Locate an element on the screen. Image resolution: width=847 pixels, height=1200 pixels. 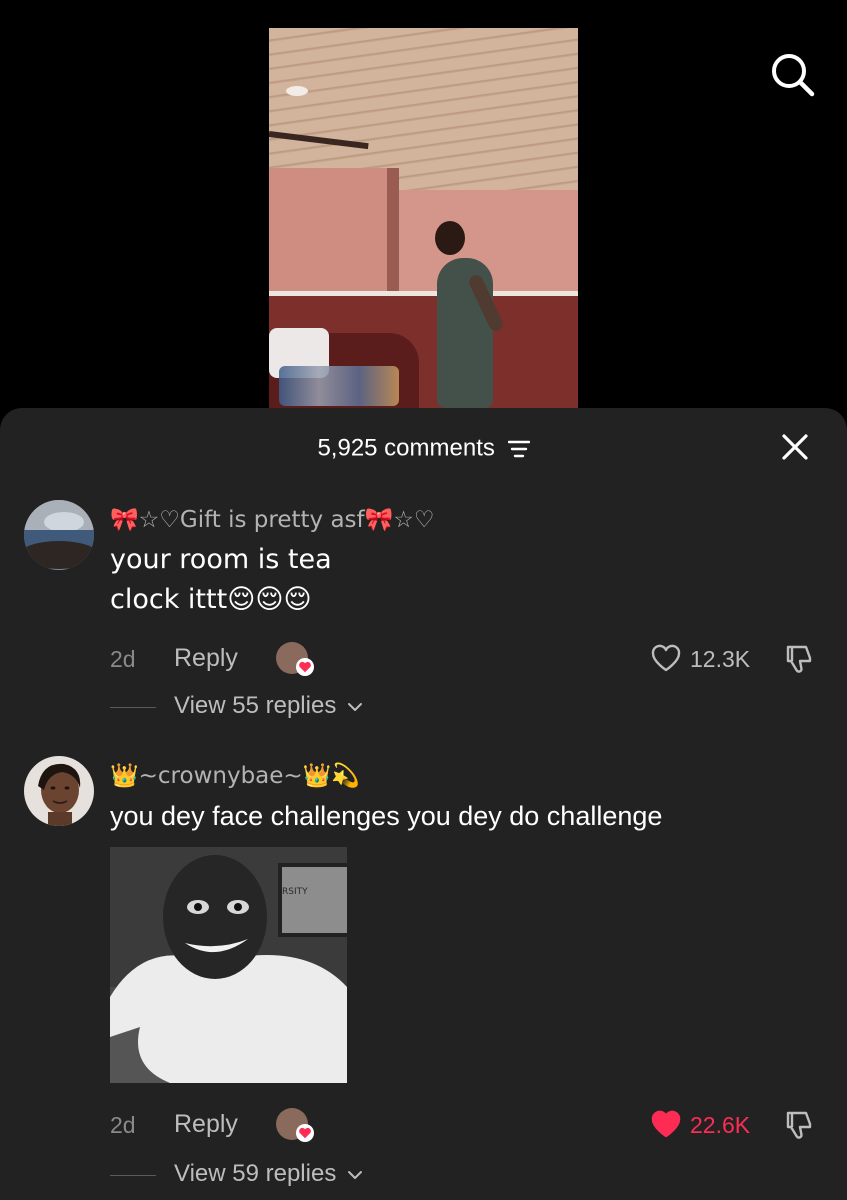
like-button: 12.3K is located at coordinates (706, 659).